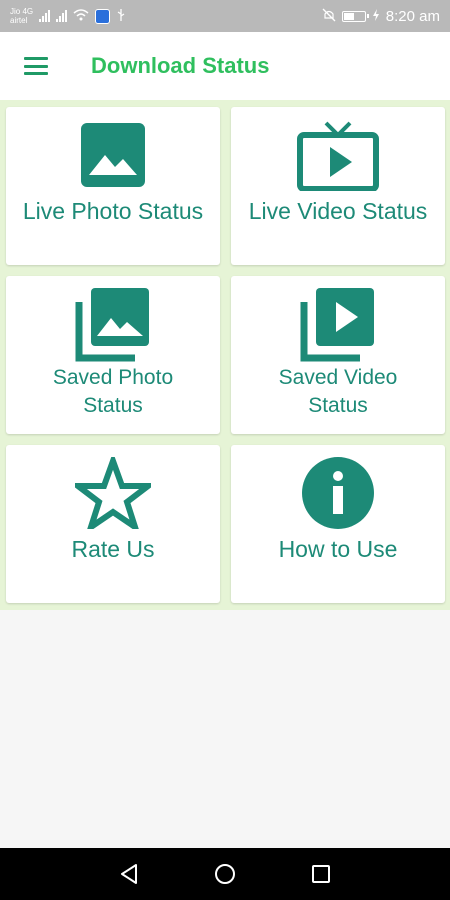 Image resolution: width=450 pixels, height=900 pixels. I want to click on saved-photo-status-tile: Saved Photo Status, so click(113, 355).